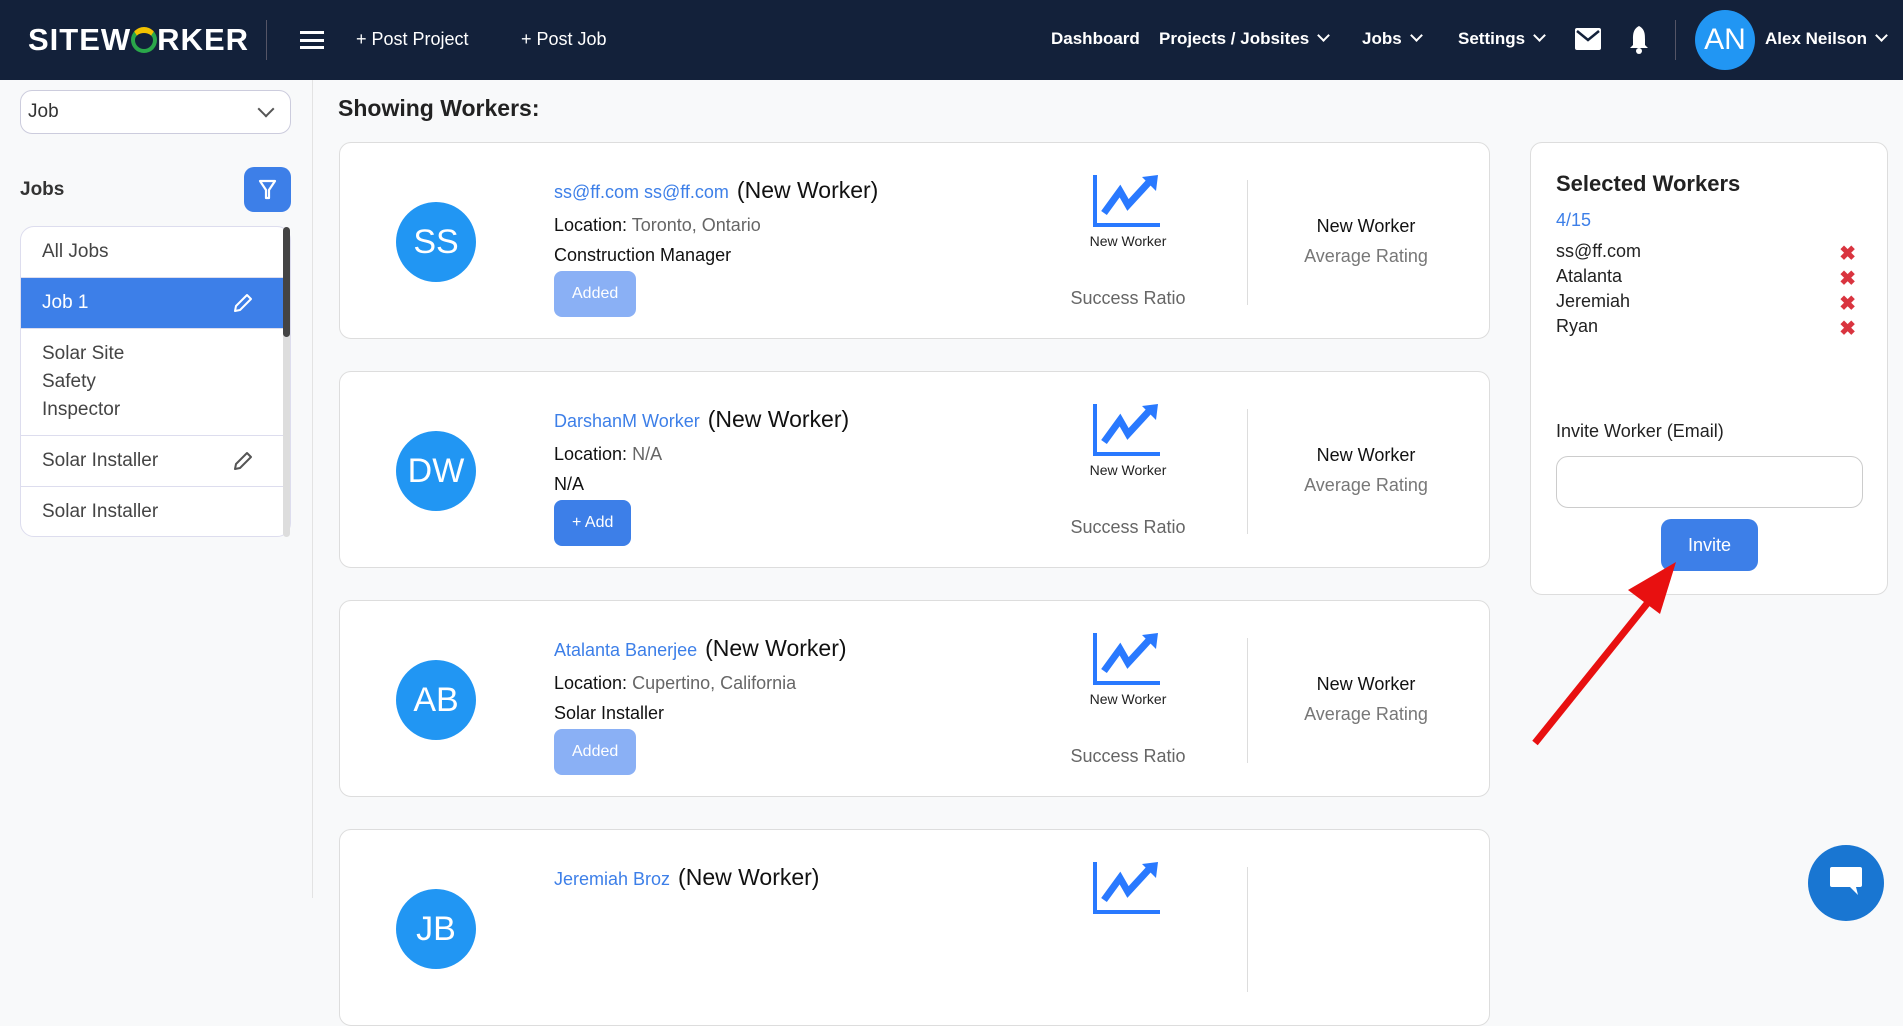  I want to click on nav-projects-label: Projects / Jobsites, so click(1234, 38).